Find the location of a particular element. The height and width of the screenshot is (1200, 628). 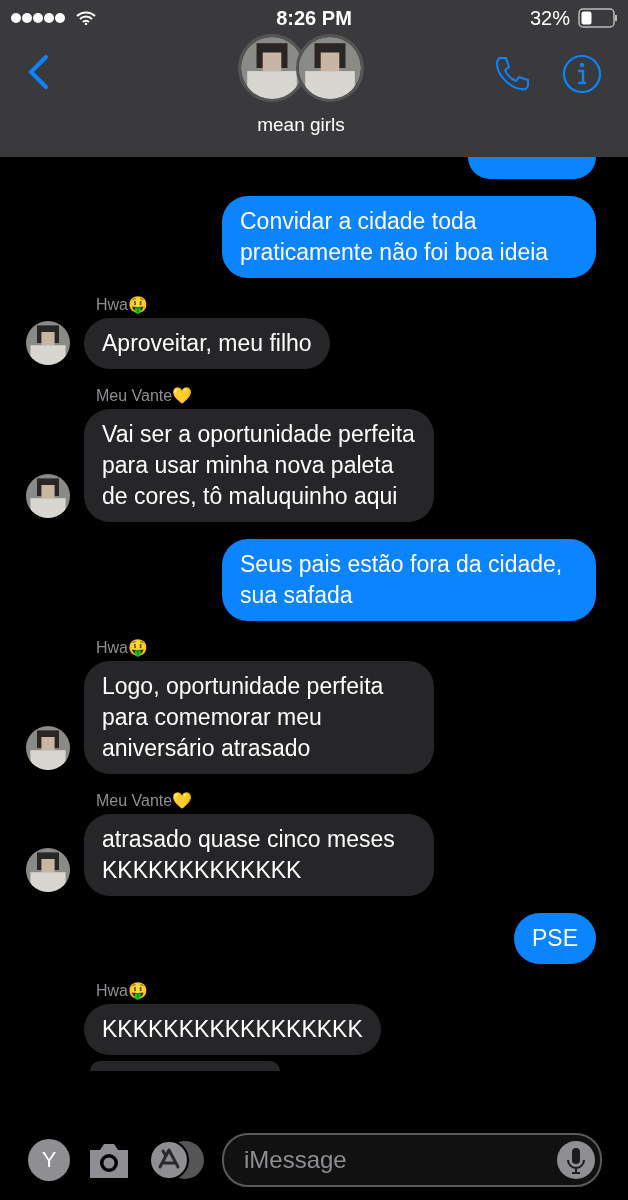

message-input-field: iMessage is located at coordinates (412, 1160).